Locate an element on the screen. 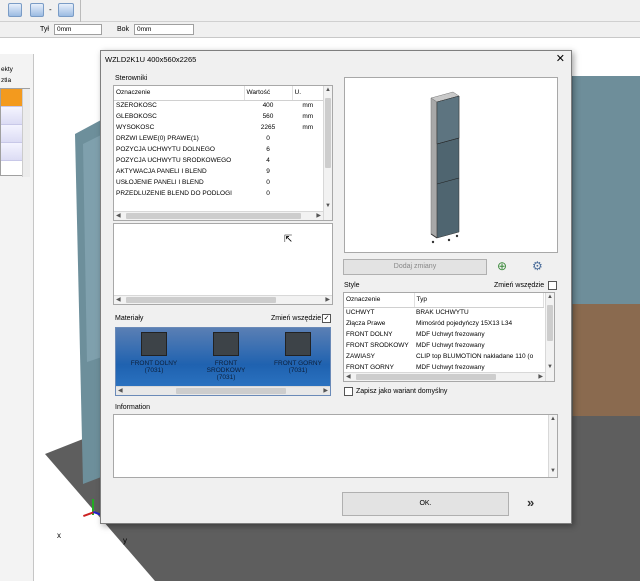  row-name: Złącza Prawe is located at coordinates (366, 323).